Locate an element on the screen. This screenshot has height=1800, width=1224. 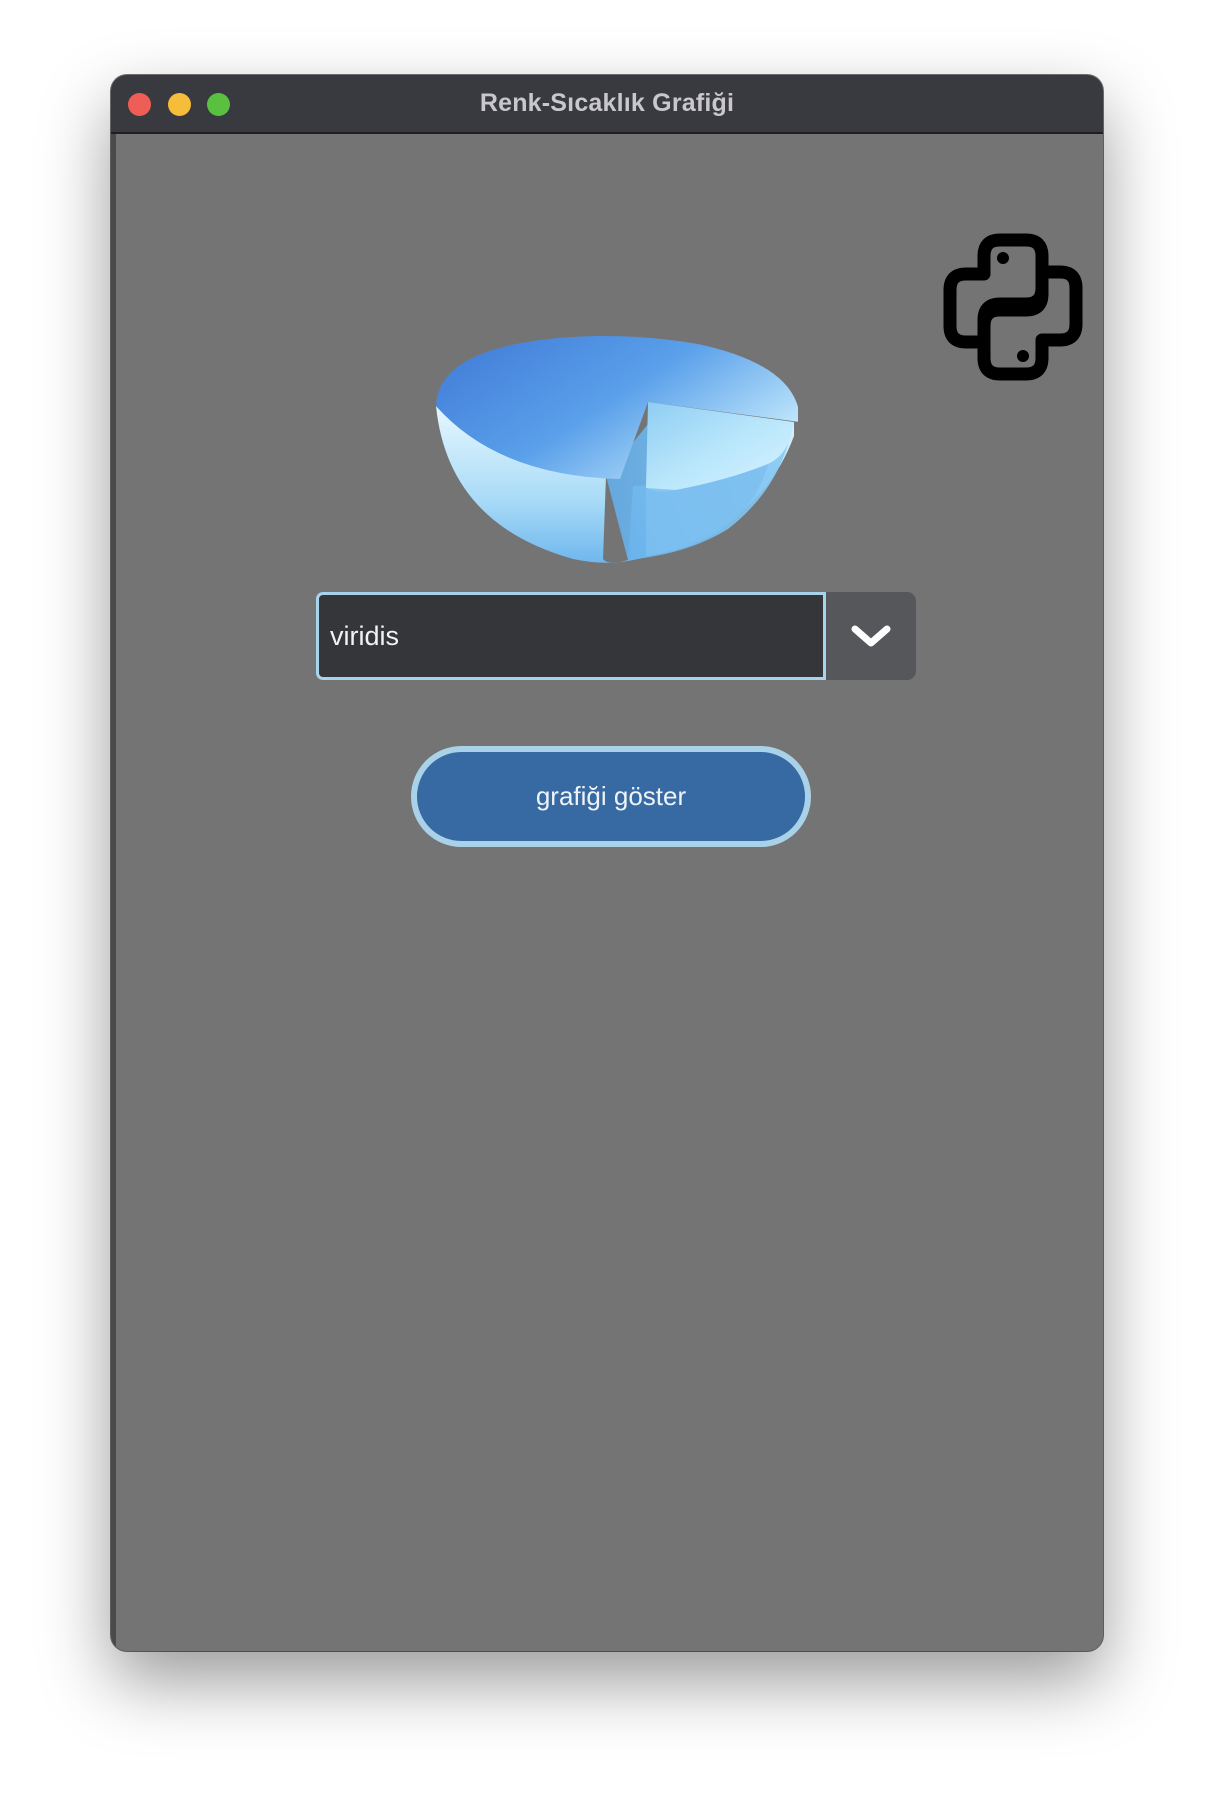
pie-chart-icon is located at coordinates (617, 449).